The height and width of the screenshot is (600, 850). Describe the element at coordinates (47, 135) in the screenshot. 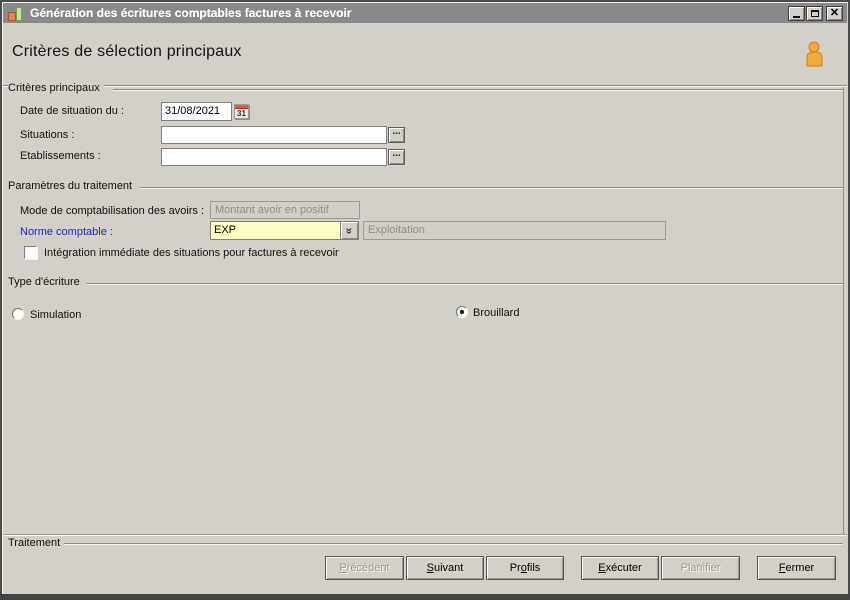

I see `situations-label: Situations :` at that location.